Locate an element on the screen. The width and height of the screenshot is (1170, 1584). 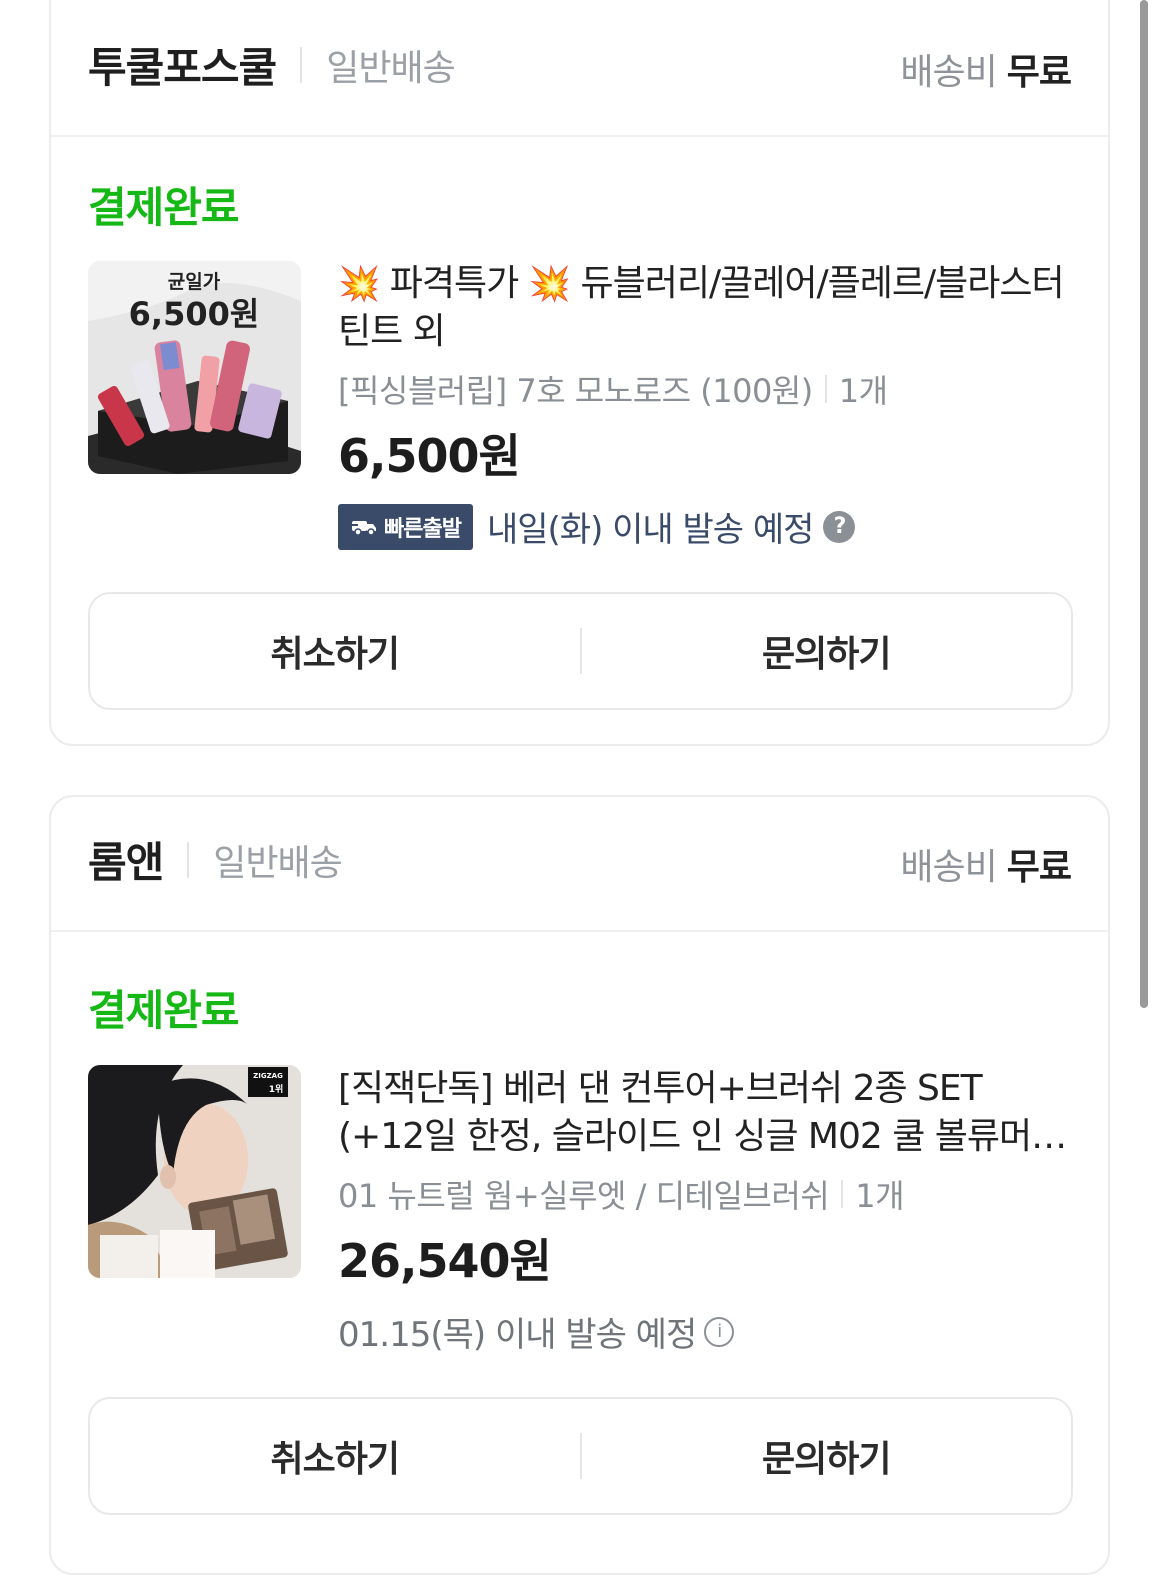
product-thumbnail: 균일가 6,500원 is located at coordinates (194, 367).